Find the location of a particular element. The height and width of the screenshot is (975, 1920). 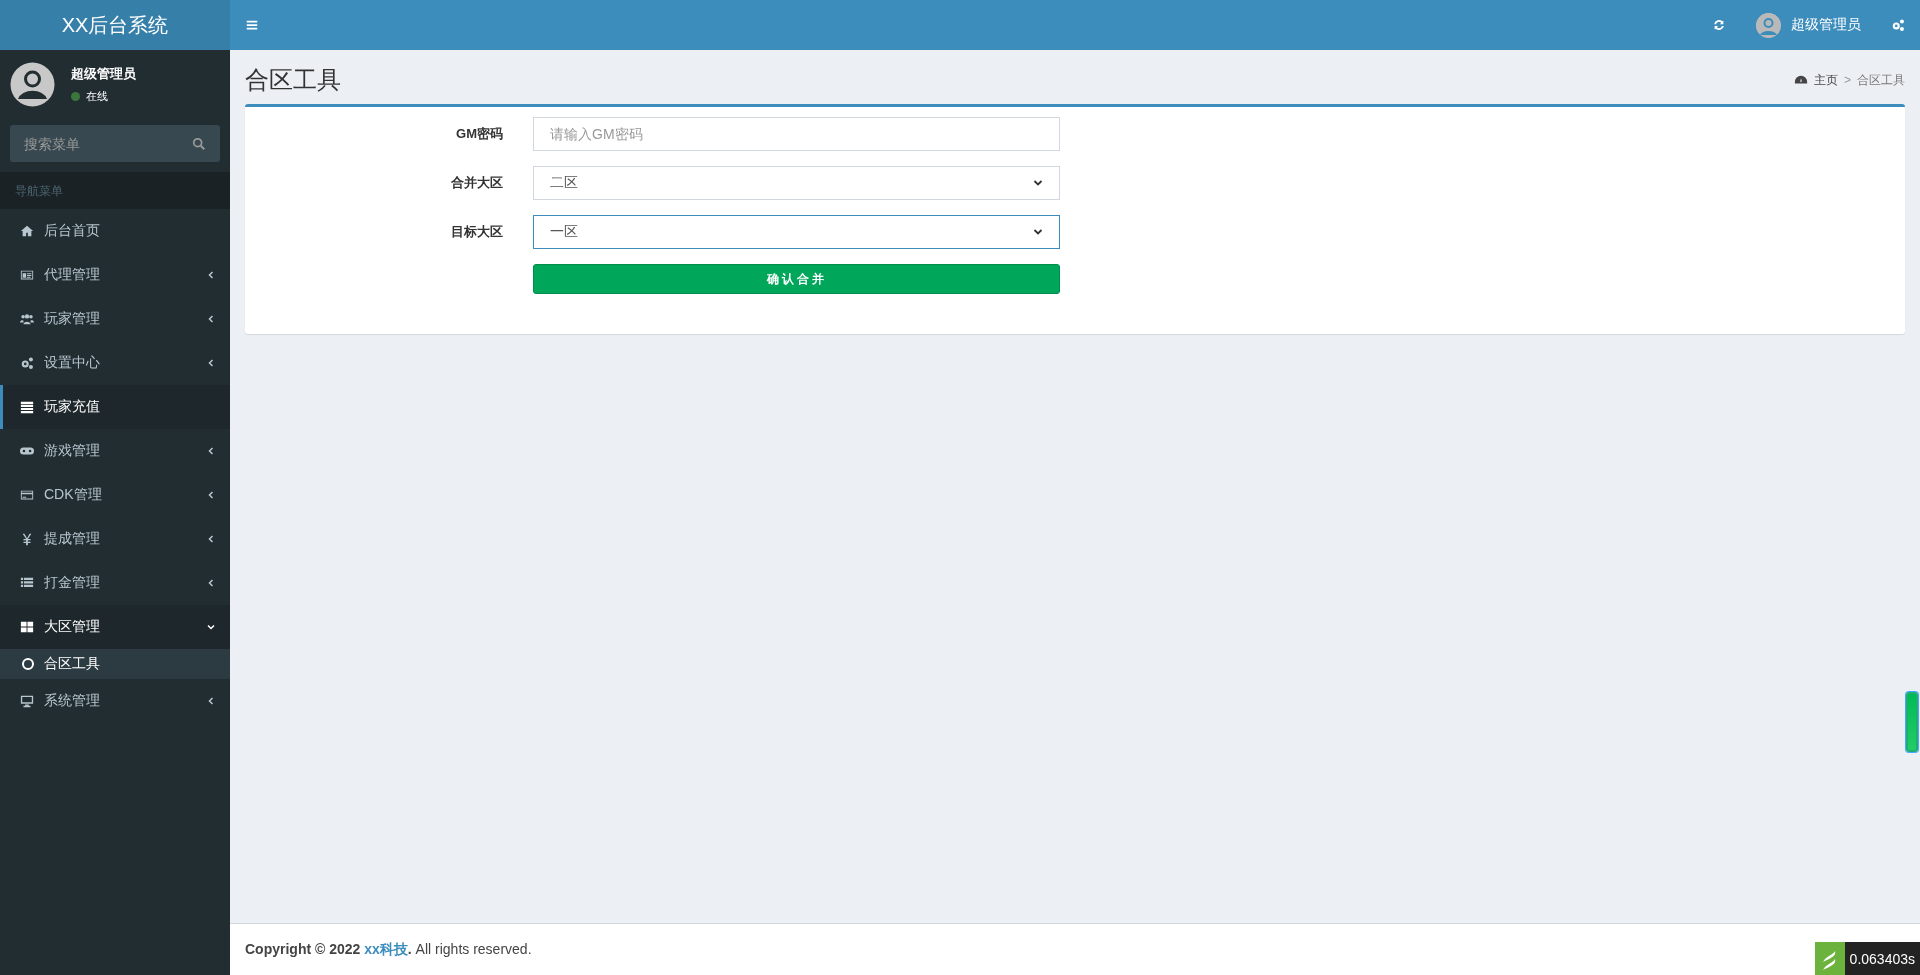

id-card-icon is located at coordinates (27, 275).